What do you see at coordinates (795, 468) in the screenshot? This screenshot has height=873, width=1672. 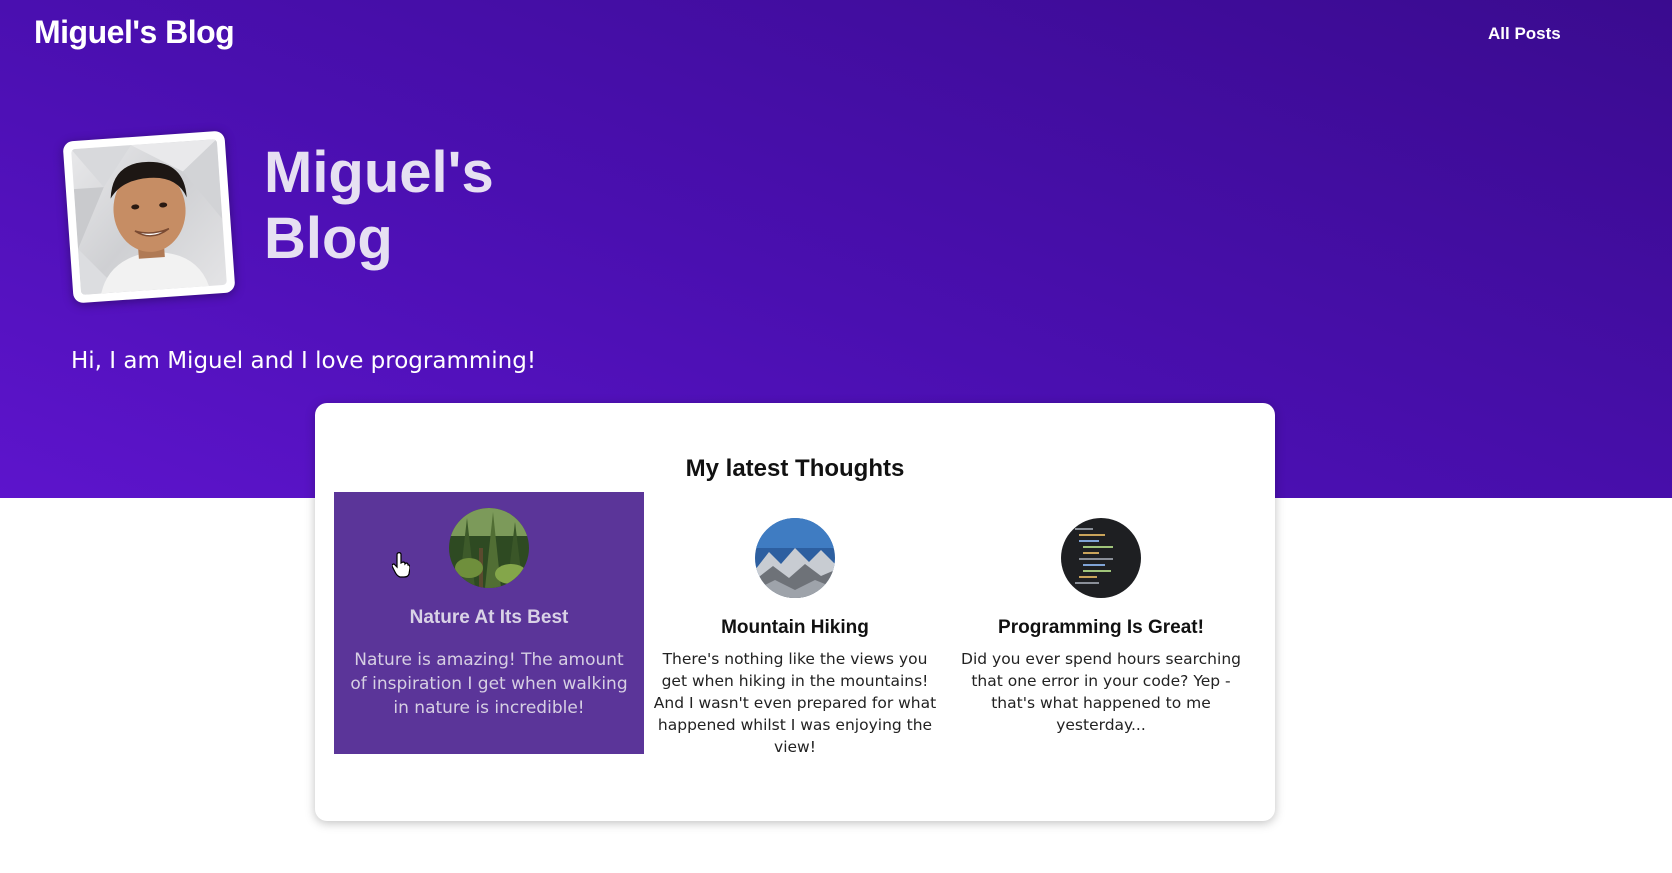 I see `latest-posts-title: My latest Thoughts` at bounding box center [795, 468].